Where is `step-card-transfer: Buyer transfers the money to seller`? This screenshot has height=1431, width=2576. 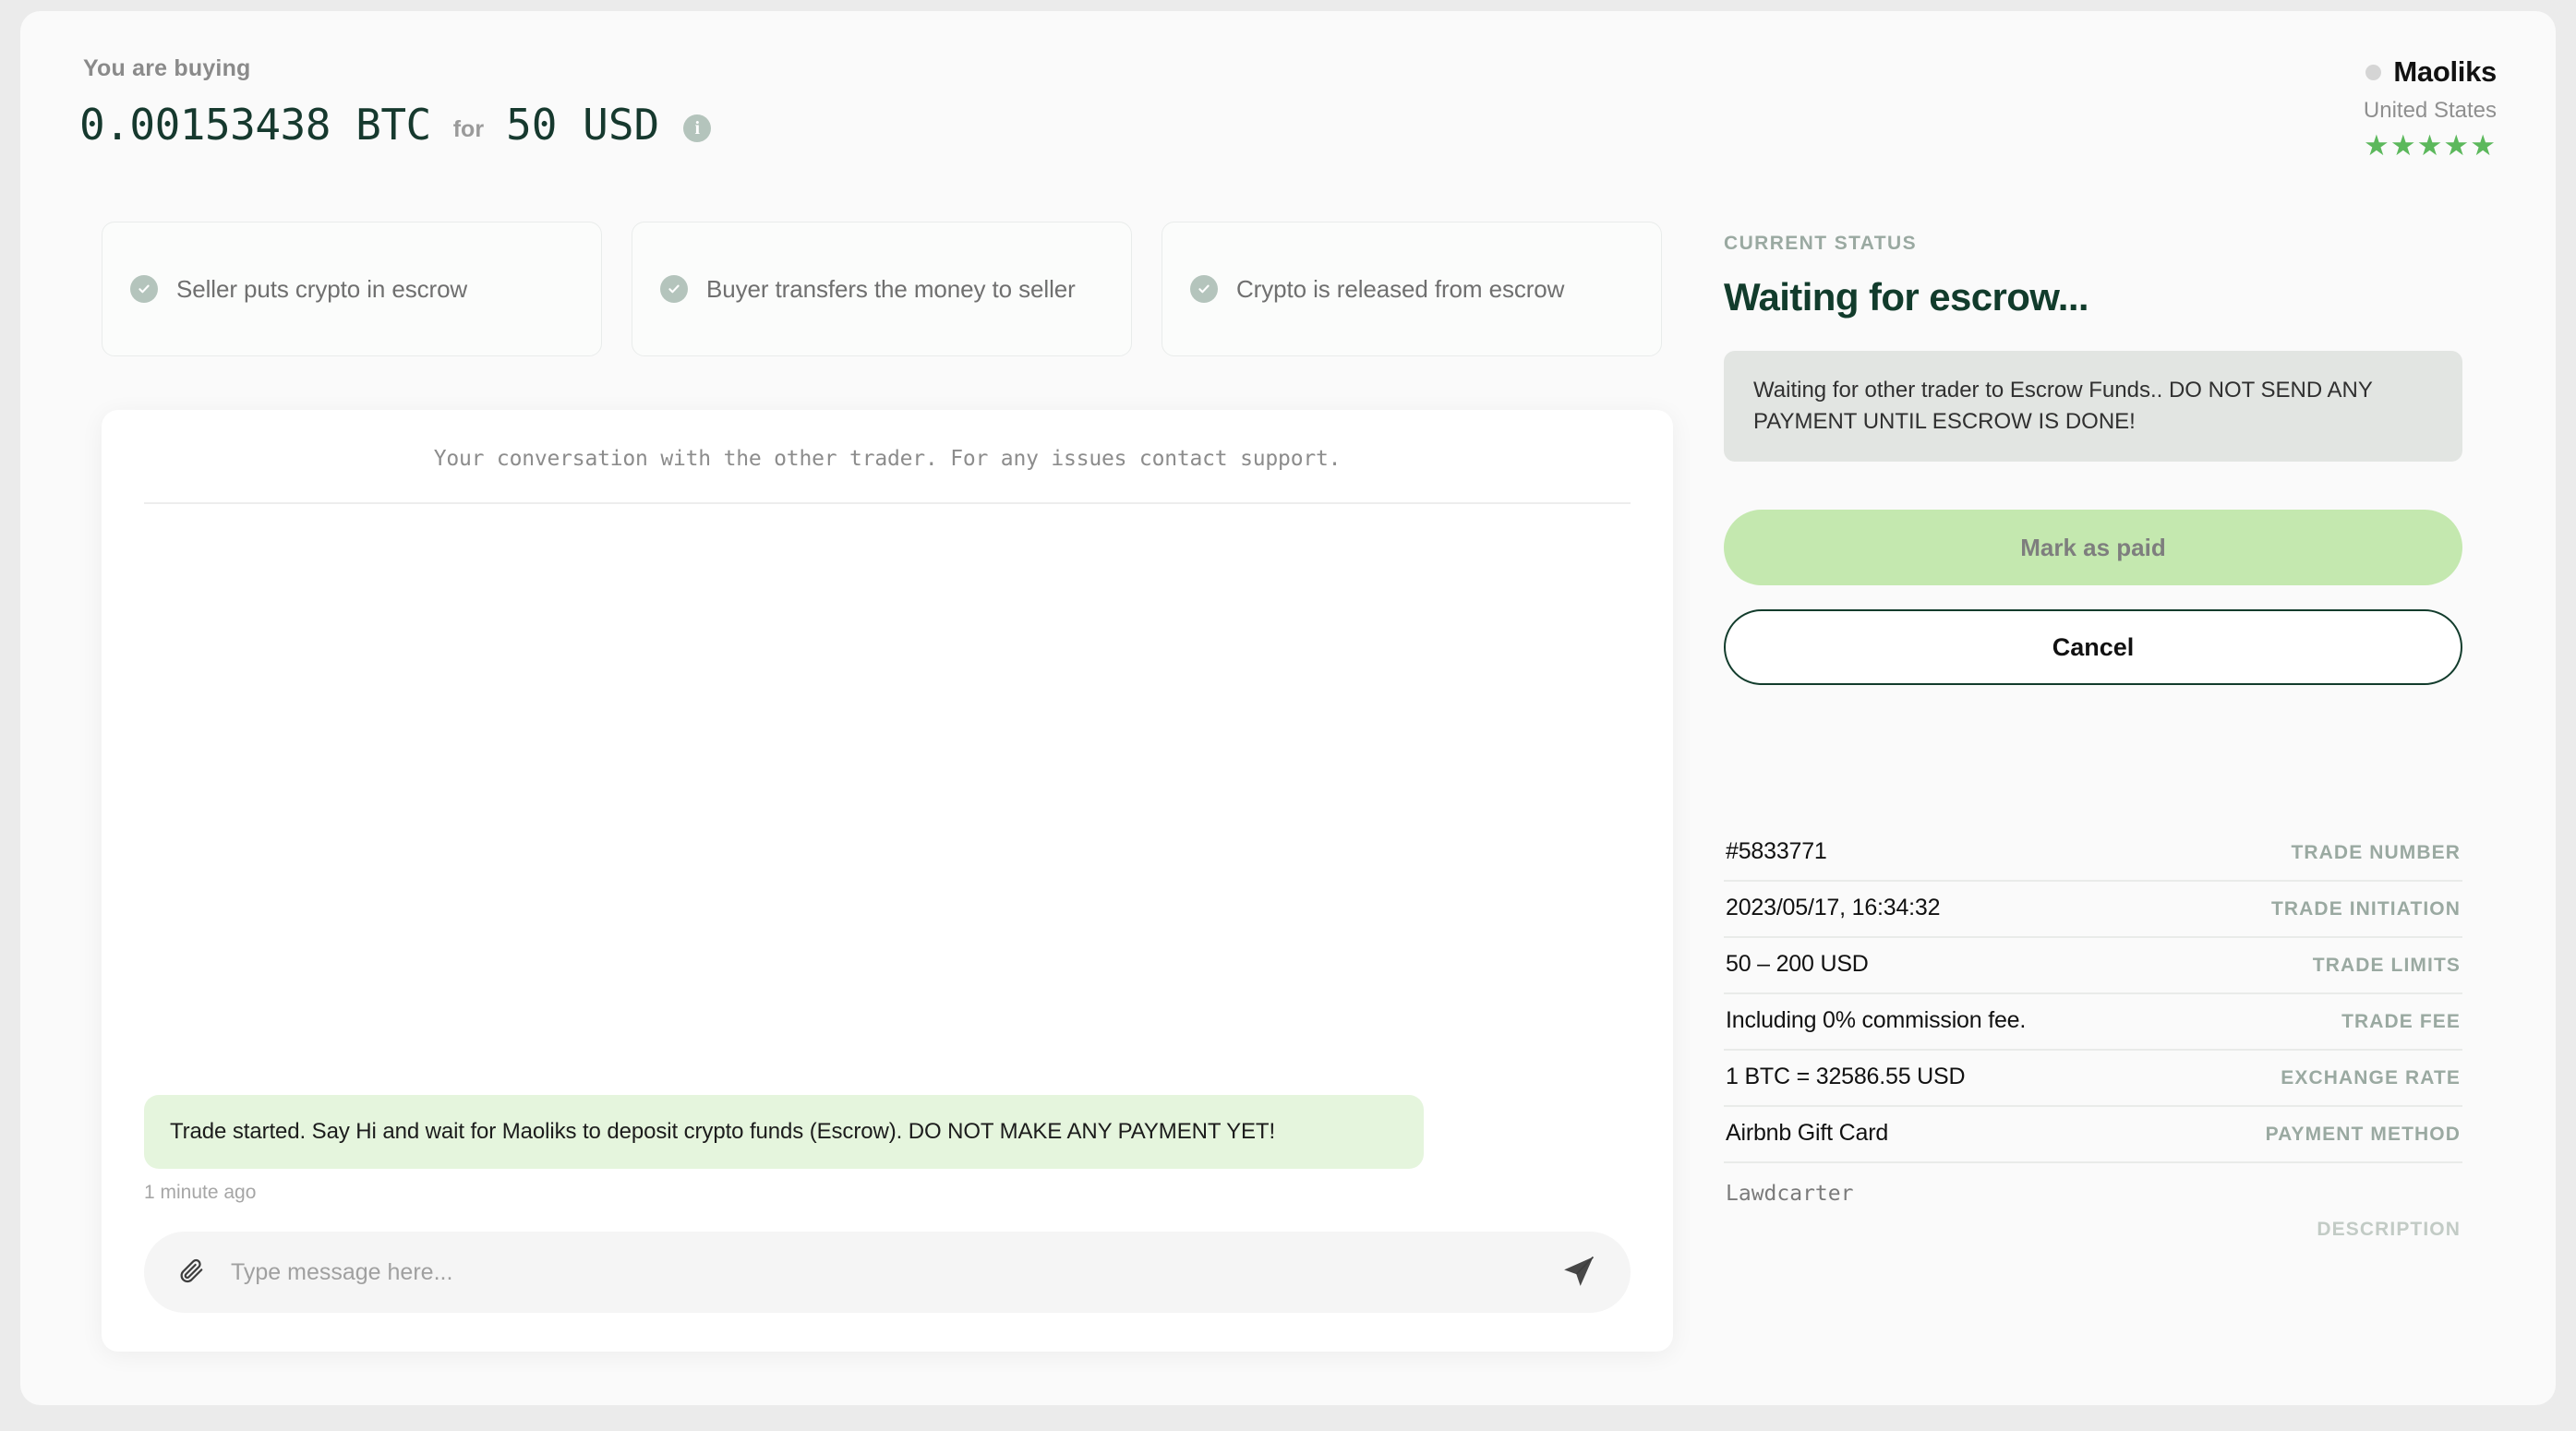
step-card-transfer: Buyer transfers the money to seller is located at coordinates (882, 289).